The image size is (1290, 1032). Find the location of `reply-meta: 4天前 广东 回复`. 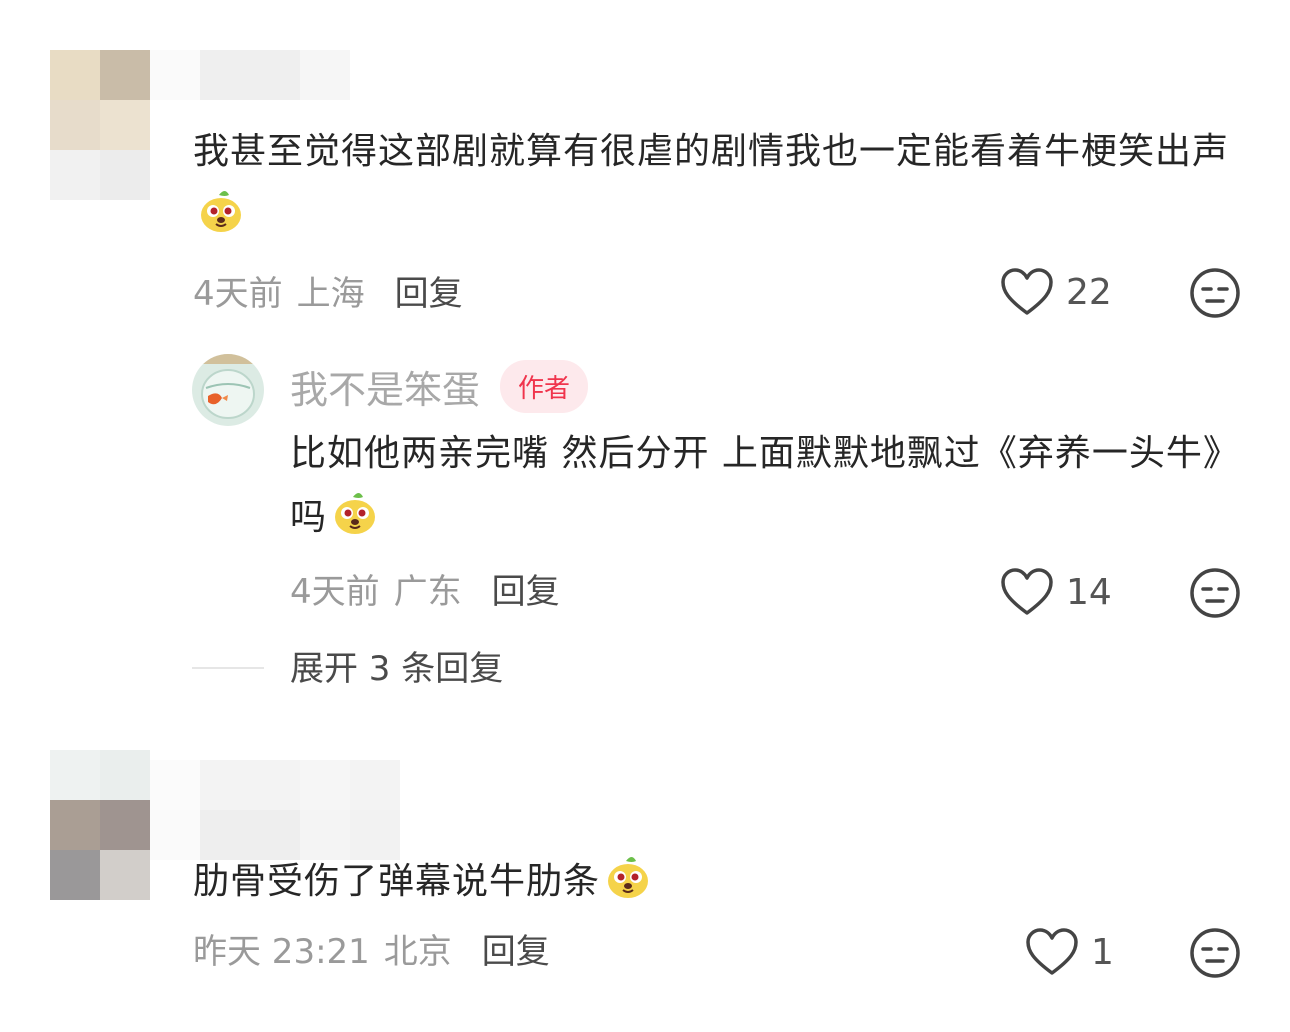

reply-meta: 4天前 广东 回复 is located at coordinates (425, 588).